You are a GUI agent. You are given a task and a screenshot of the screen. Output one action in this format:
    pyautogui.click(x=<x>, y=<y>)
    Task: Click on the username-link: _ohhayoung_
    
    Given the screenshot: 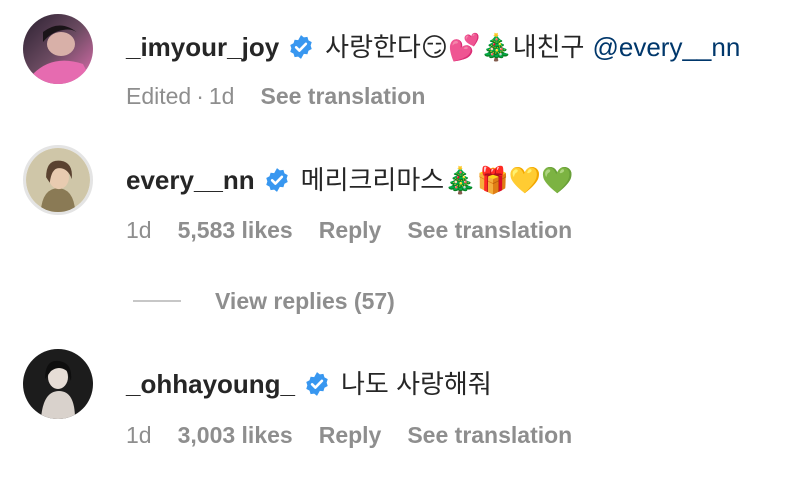 What is the action you would take?
    pyautogui.click(x=210, y=384)
    